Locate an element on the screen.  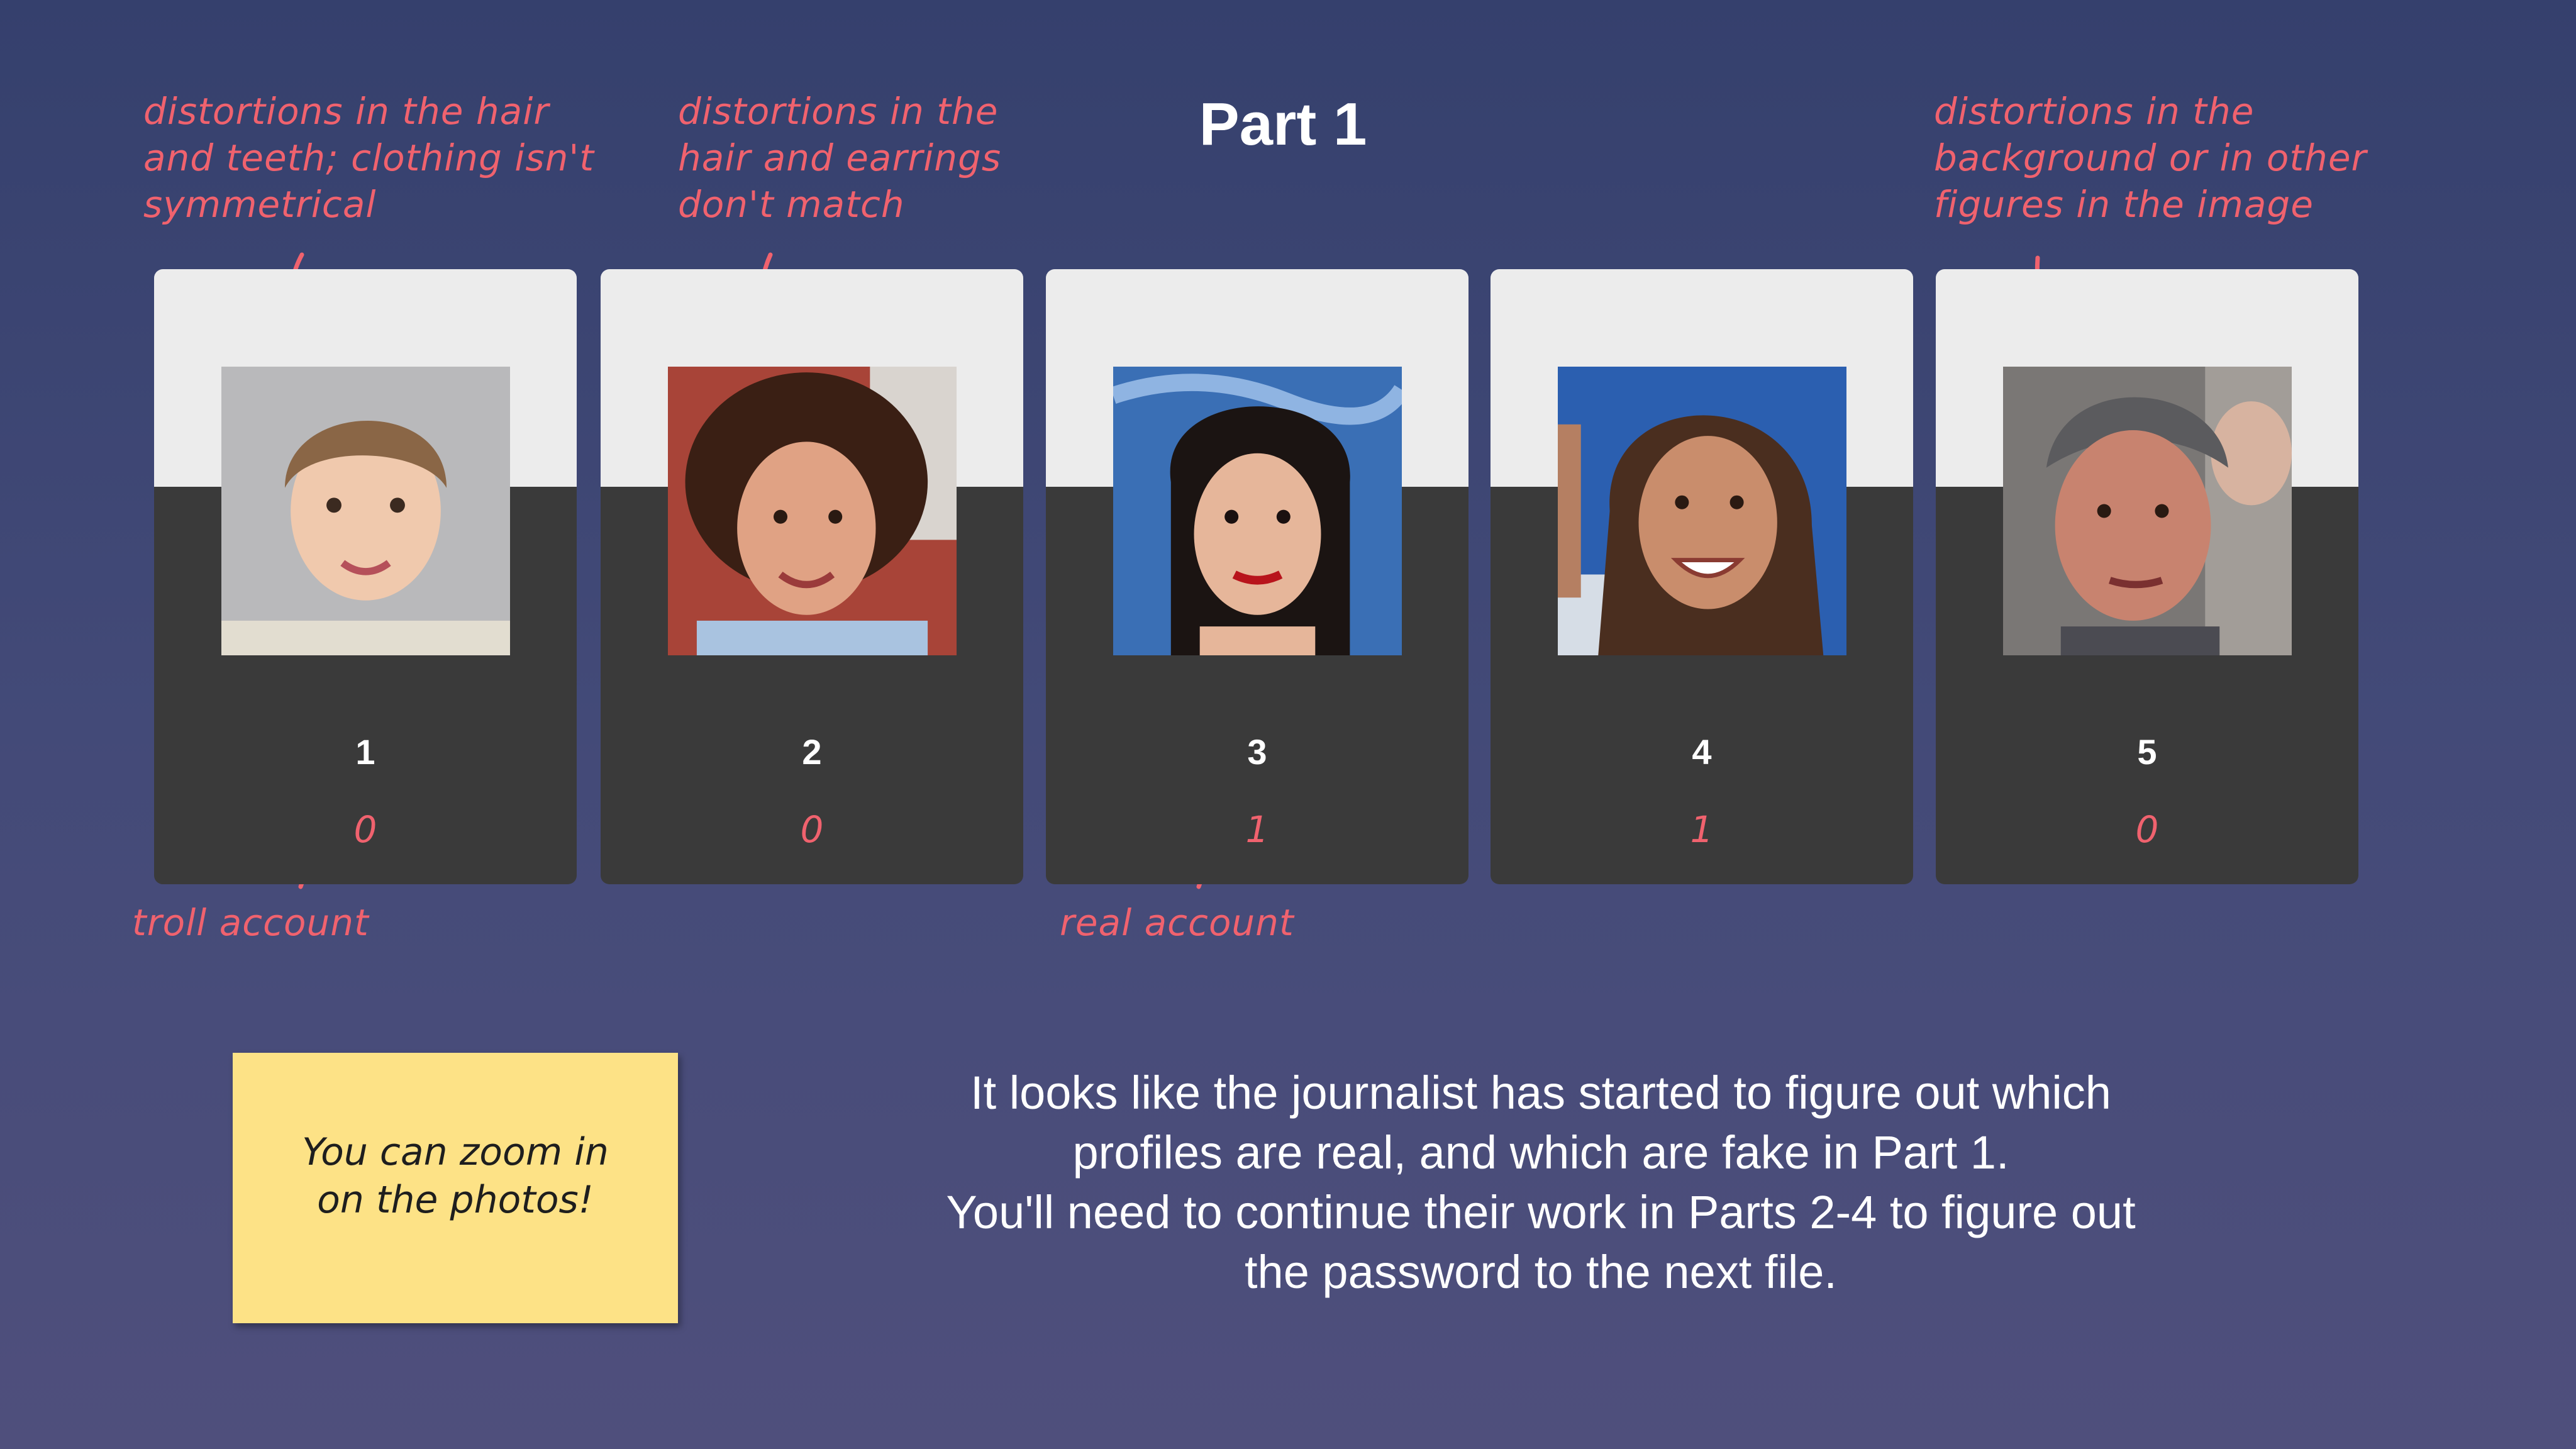
card-number: 5 is located at coordinates (2147, 752).